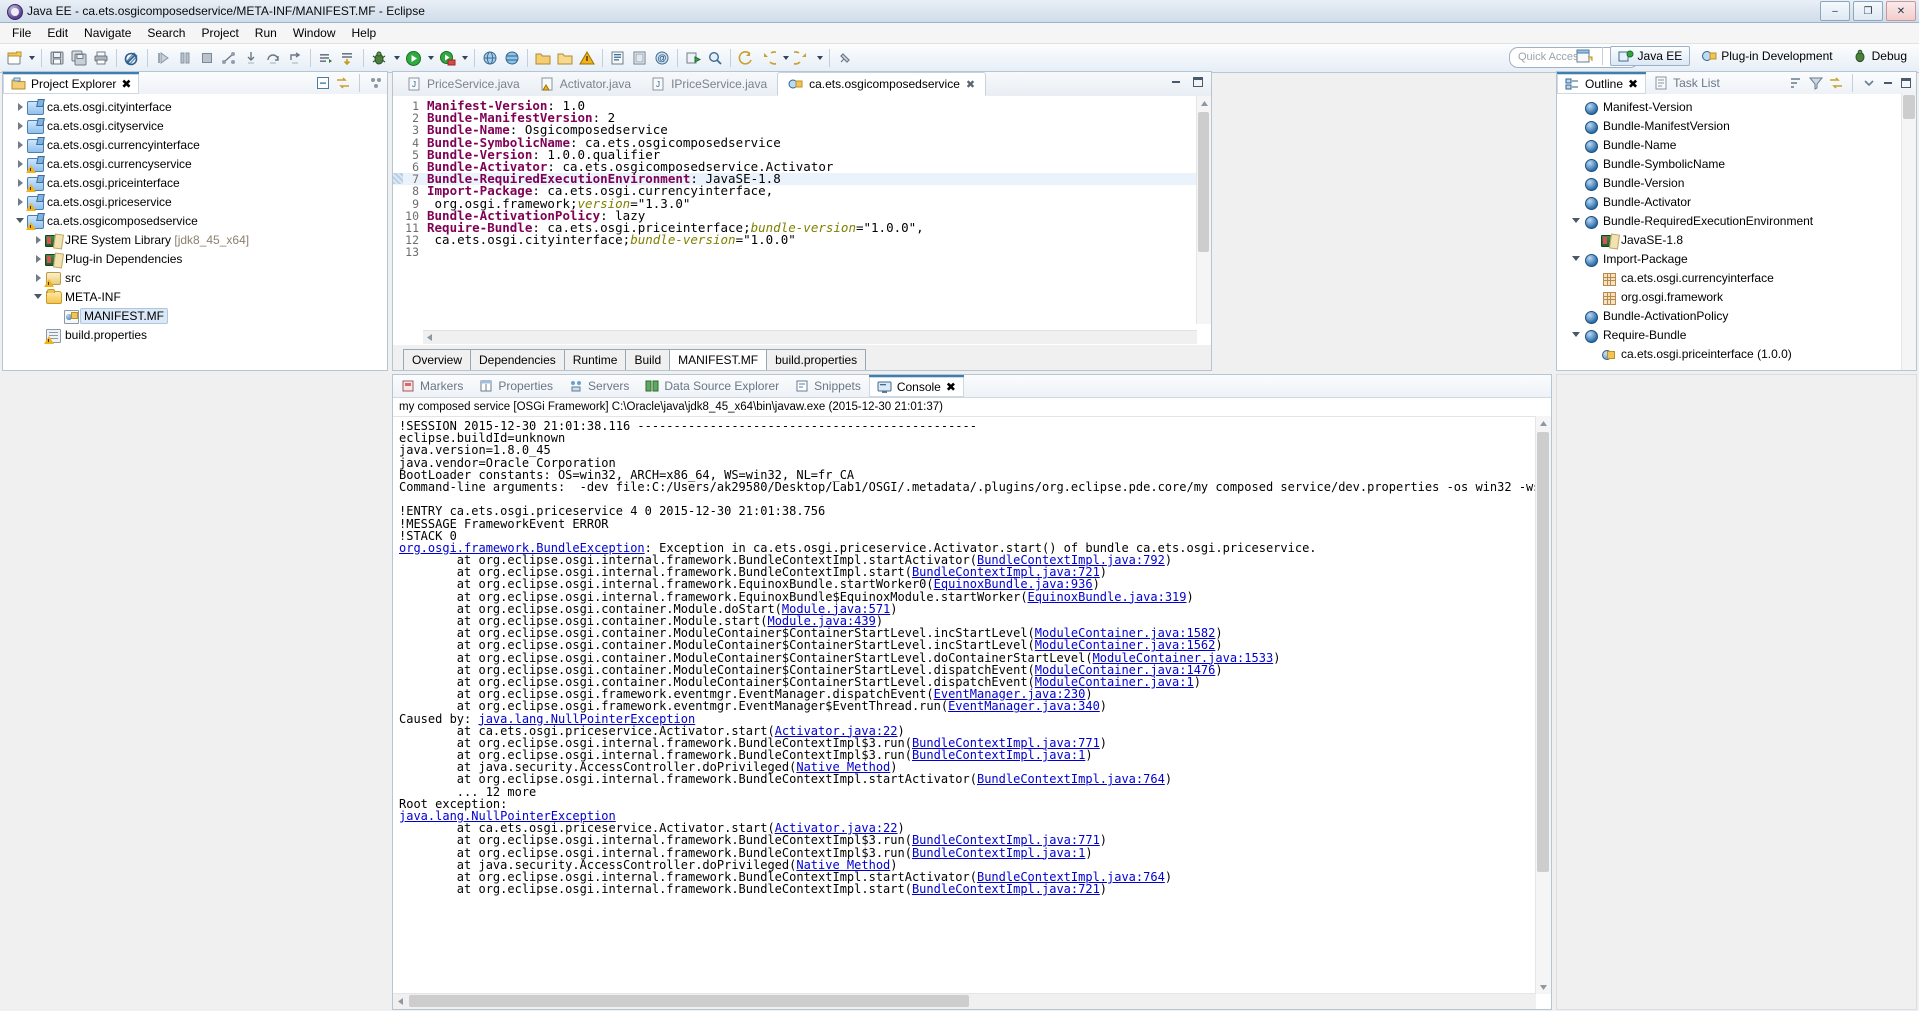  I want to click on outline-tab: Outline ✖, so click(1602, 83).